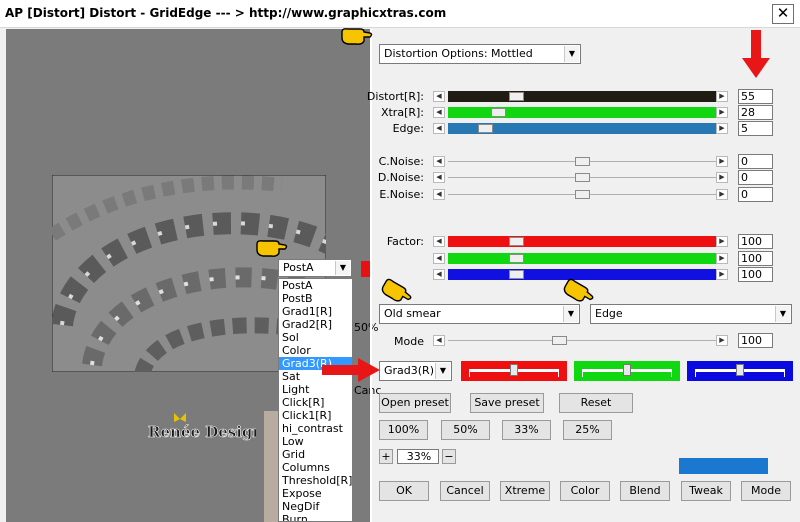  Describe the element at coordinates (315, 415) in the screenshot. I see `dropdown-item: Click1[R]` at that location.